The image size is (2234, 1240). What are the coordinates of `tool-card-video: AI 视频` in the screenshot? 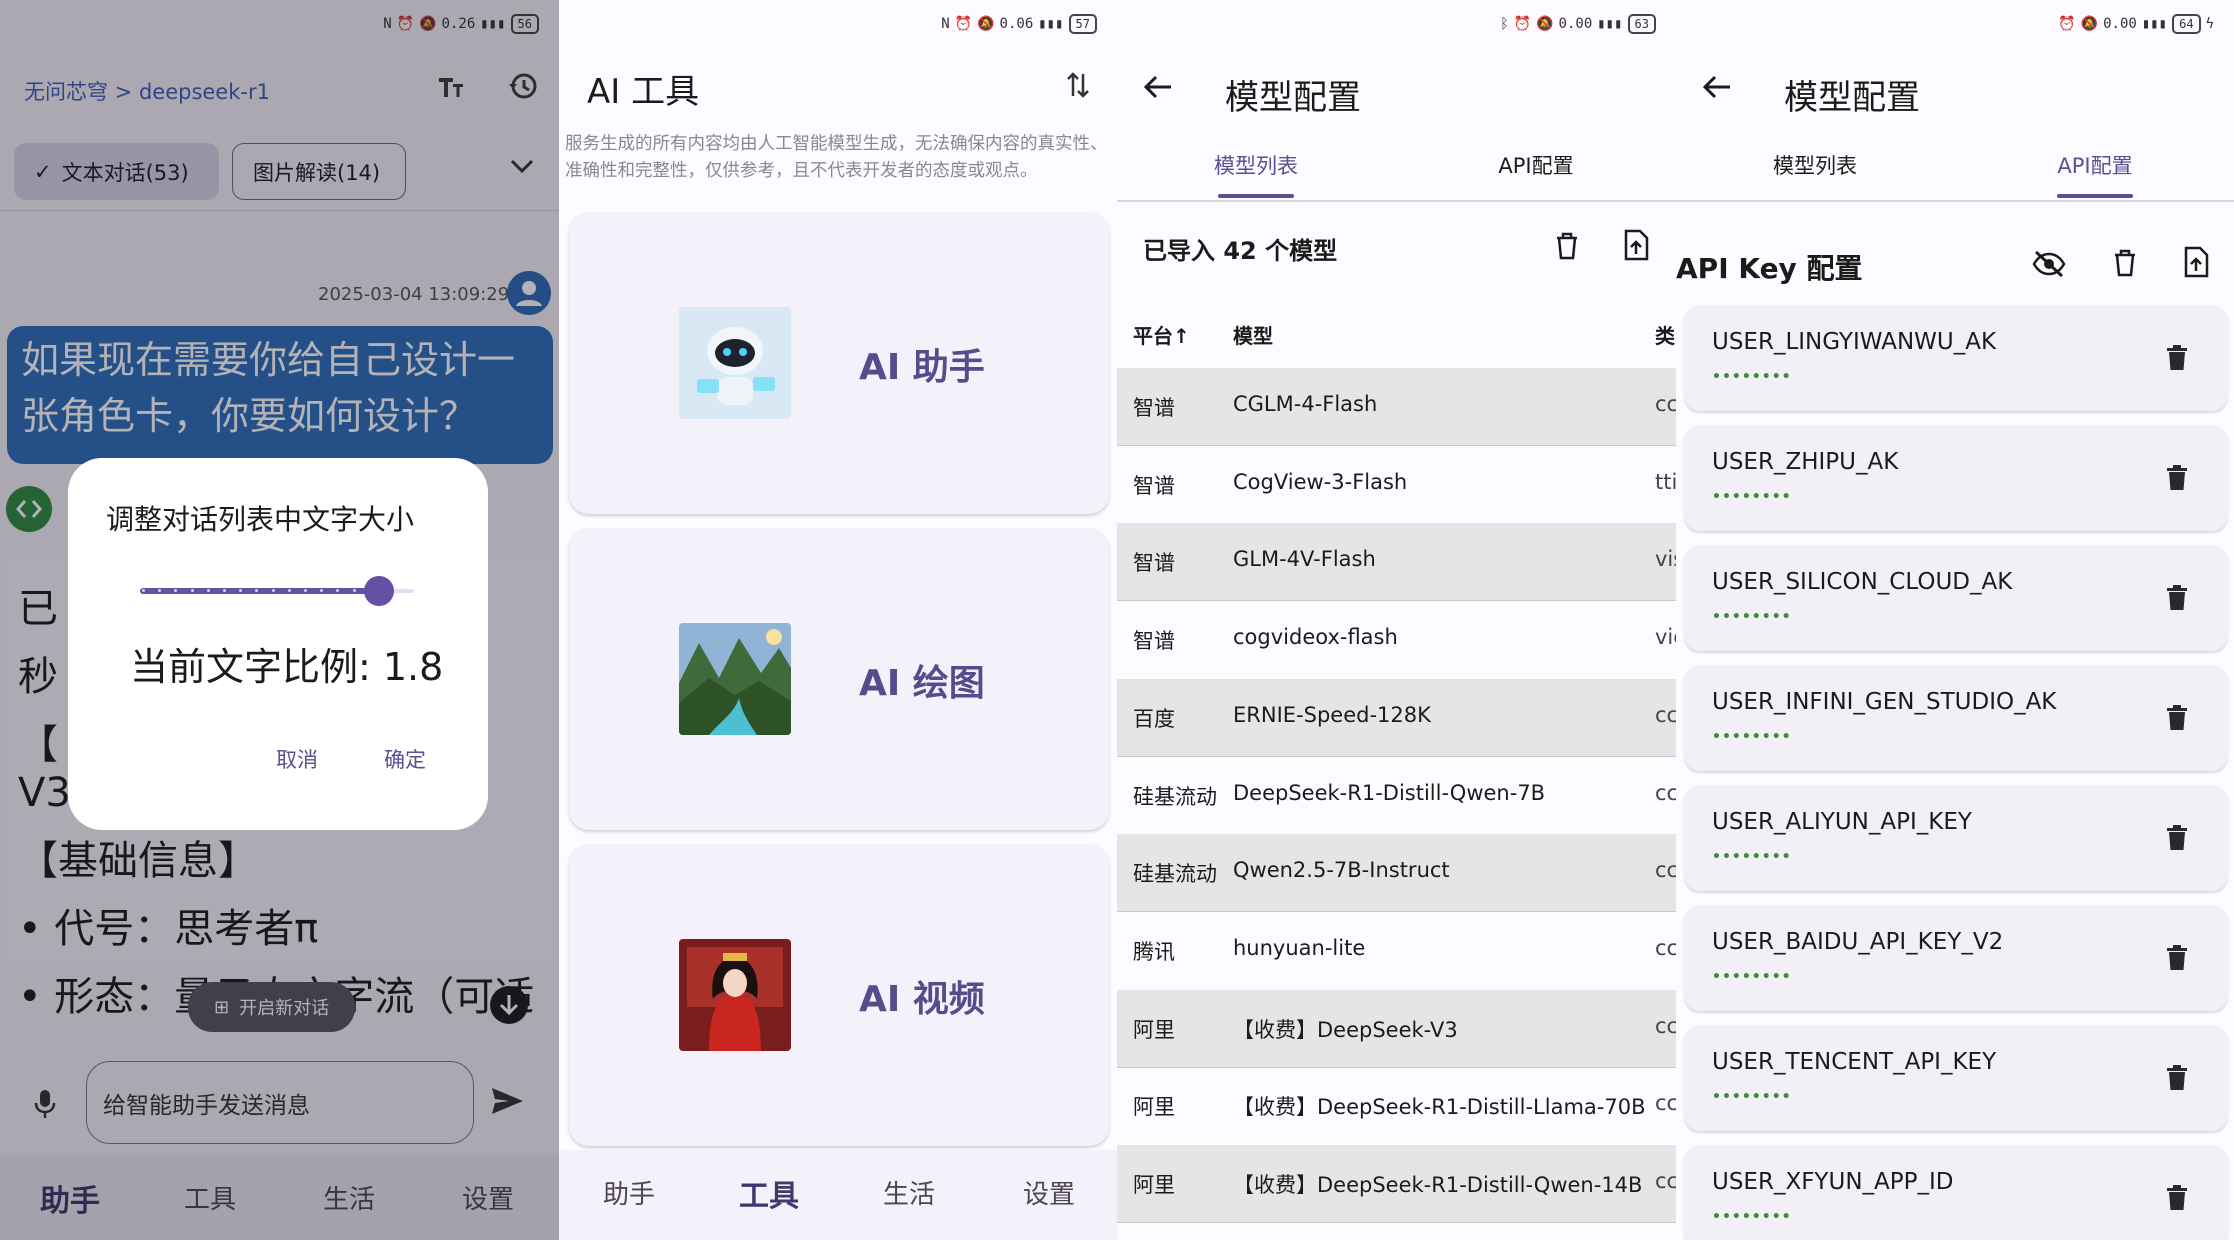 It's located at (839, 995).